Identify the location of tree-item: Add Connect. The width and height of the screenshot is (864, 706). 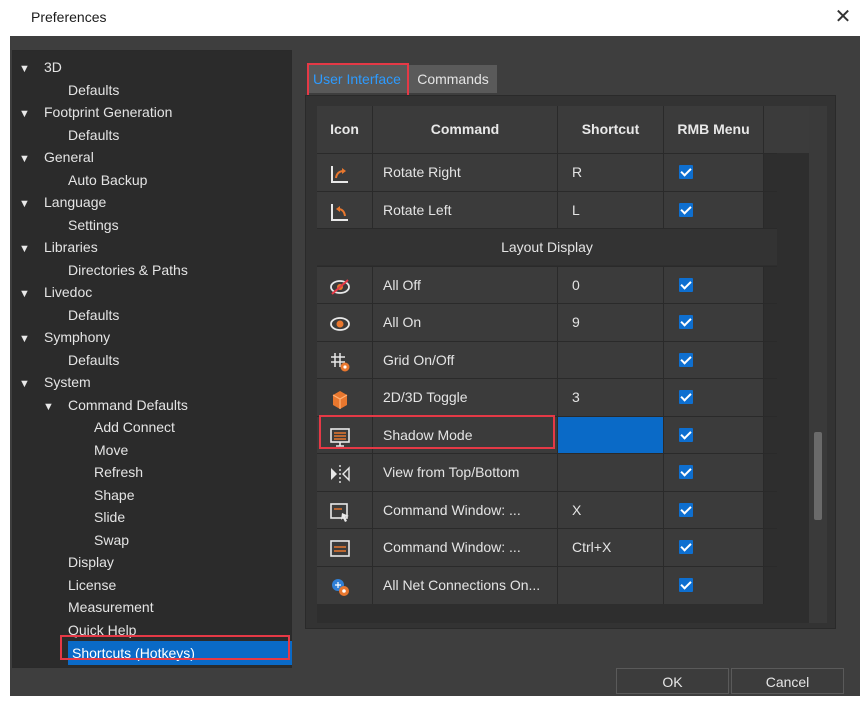
(134, 427).